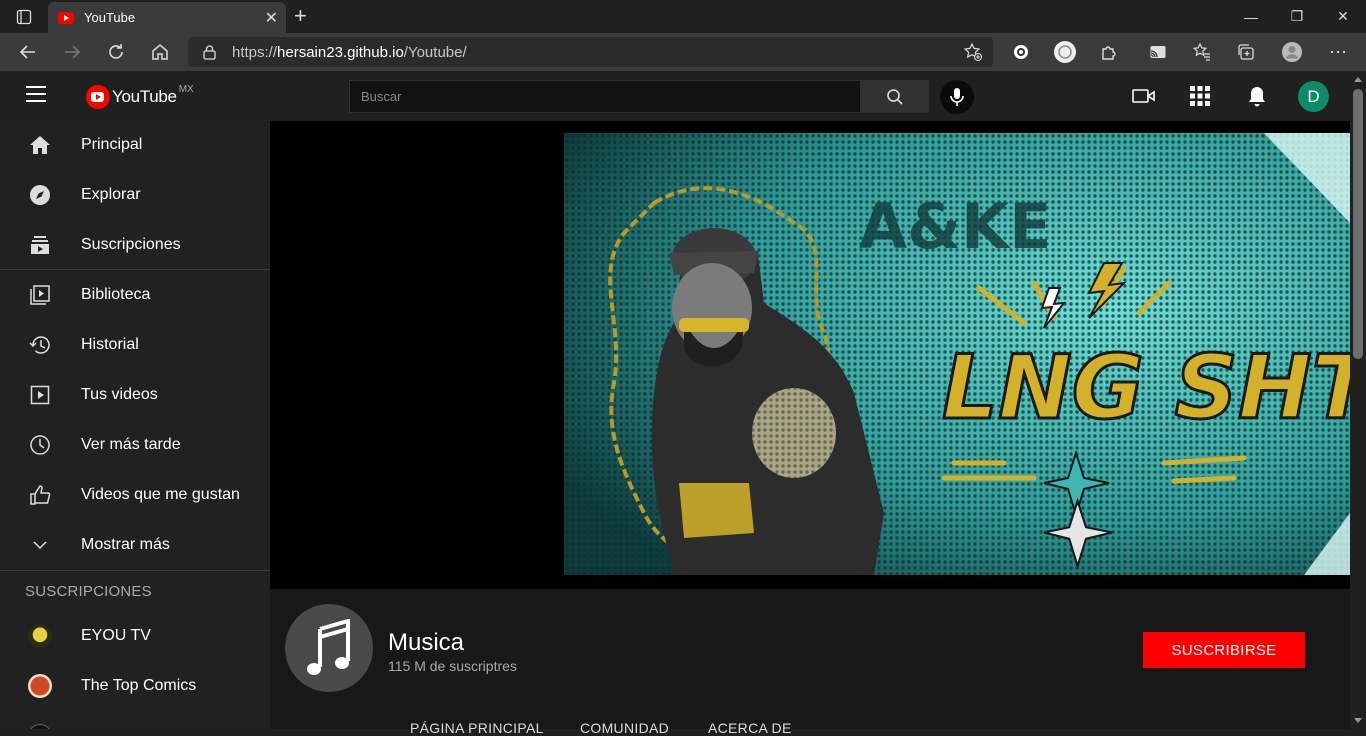 The height and width of the screenshot is (736, 1366). I want to click on close-window-icon: ✕, so click(1343, 16).